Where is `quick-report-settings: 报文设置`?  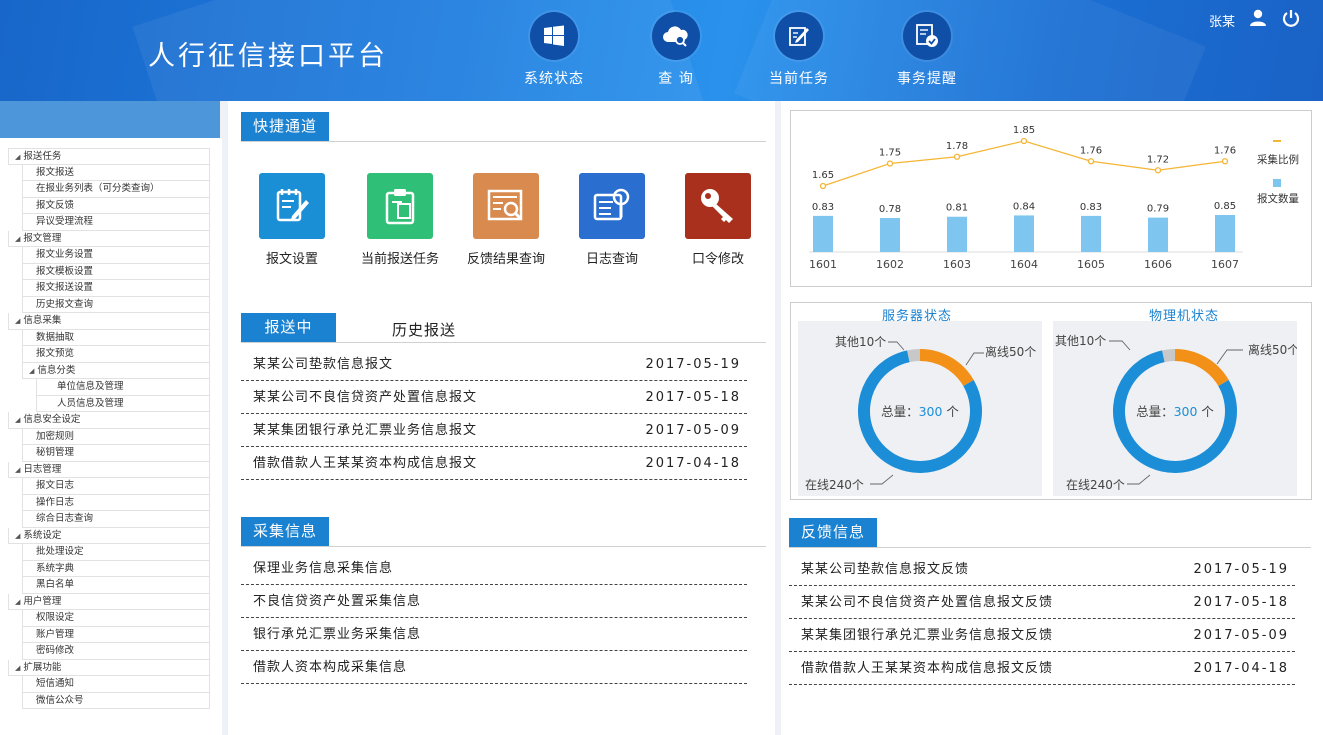 quick-report-settings: 报文设置 is located at coordinates (292, 220).